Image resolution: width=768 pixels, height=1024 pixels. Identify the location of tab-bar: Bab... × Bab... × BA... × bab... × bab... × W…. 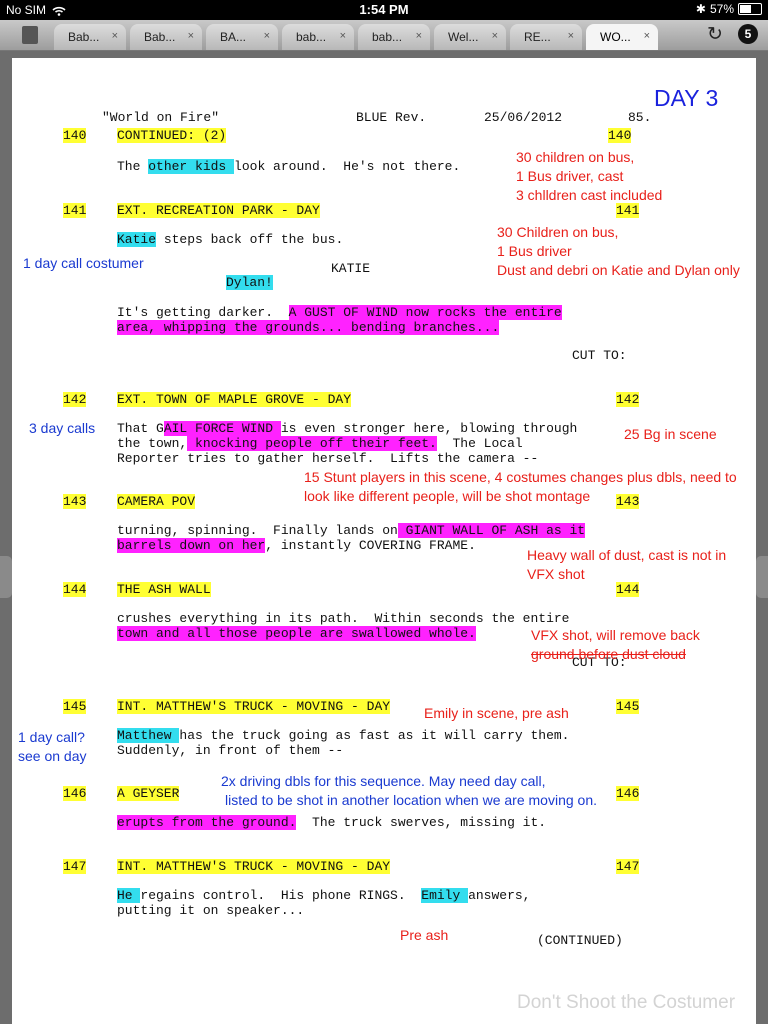
(384, 35).